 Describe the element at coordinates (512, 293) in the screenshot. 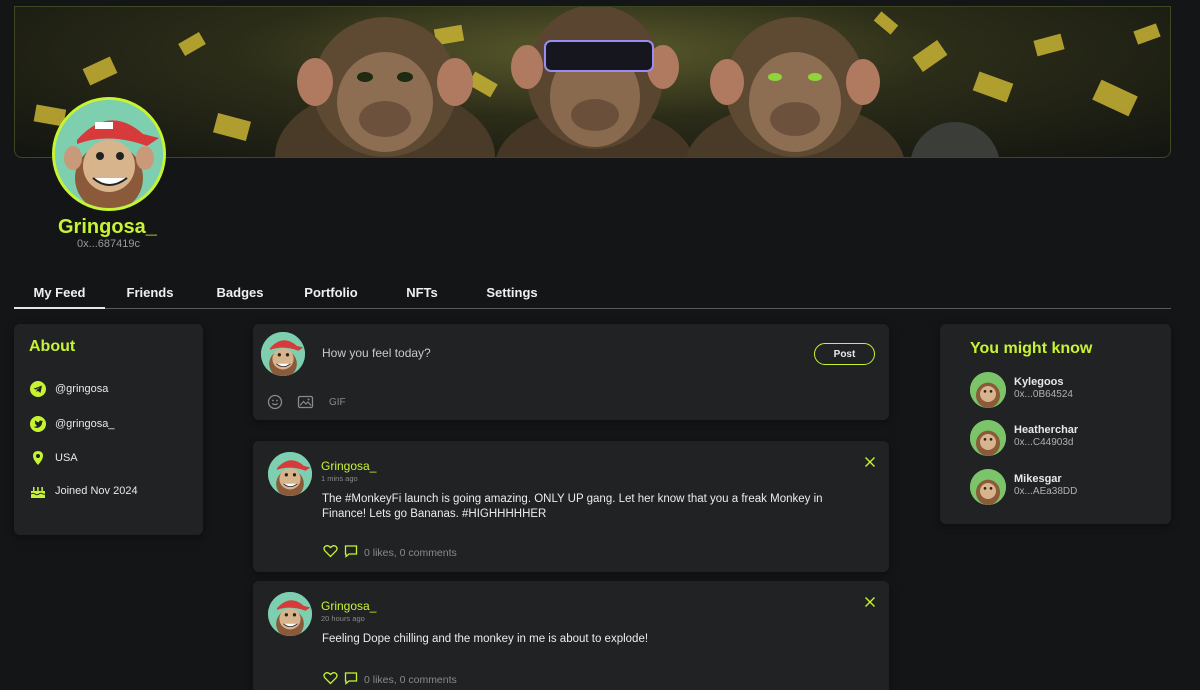

I see `tab-settings: Settings` at that location.